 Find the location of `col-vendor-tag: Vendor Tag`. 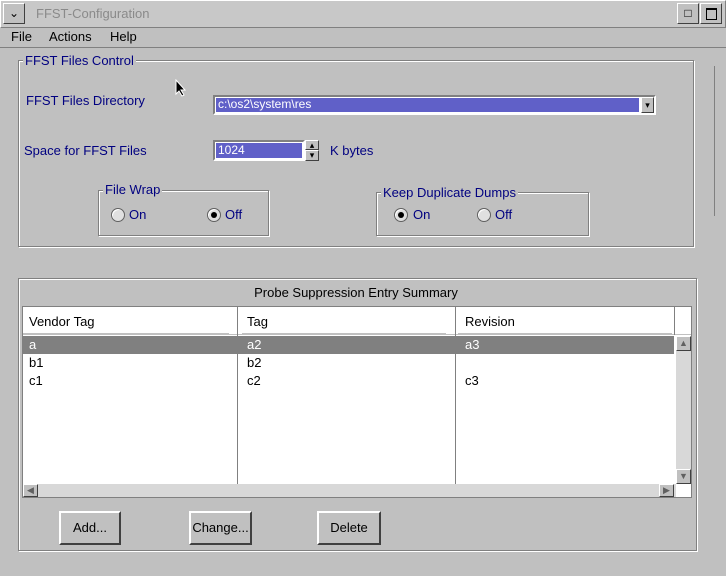

col-vendor-tag: Vendor Tag is located at coordinates (62, 321).